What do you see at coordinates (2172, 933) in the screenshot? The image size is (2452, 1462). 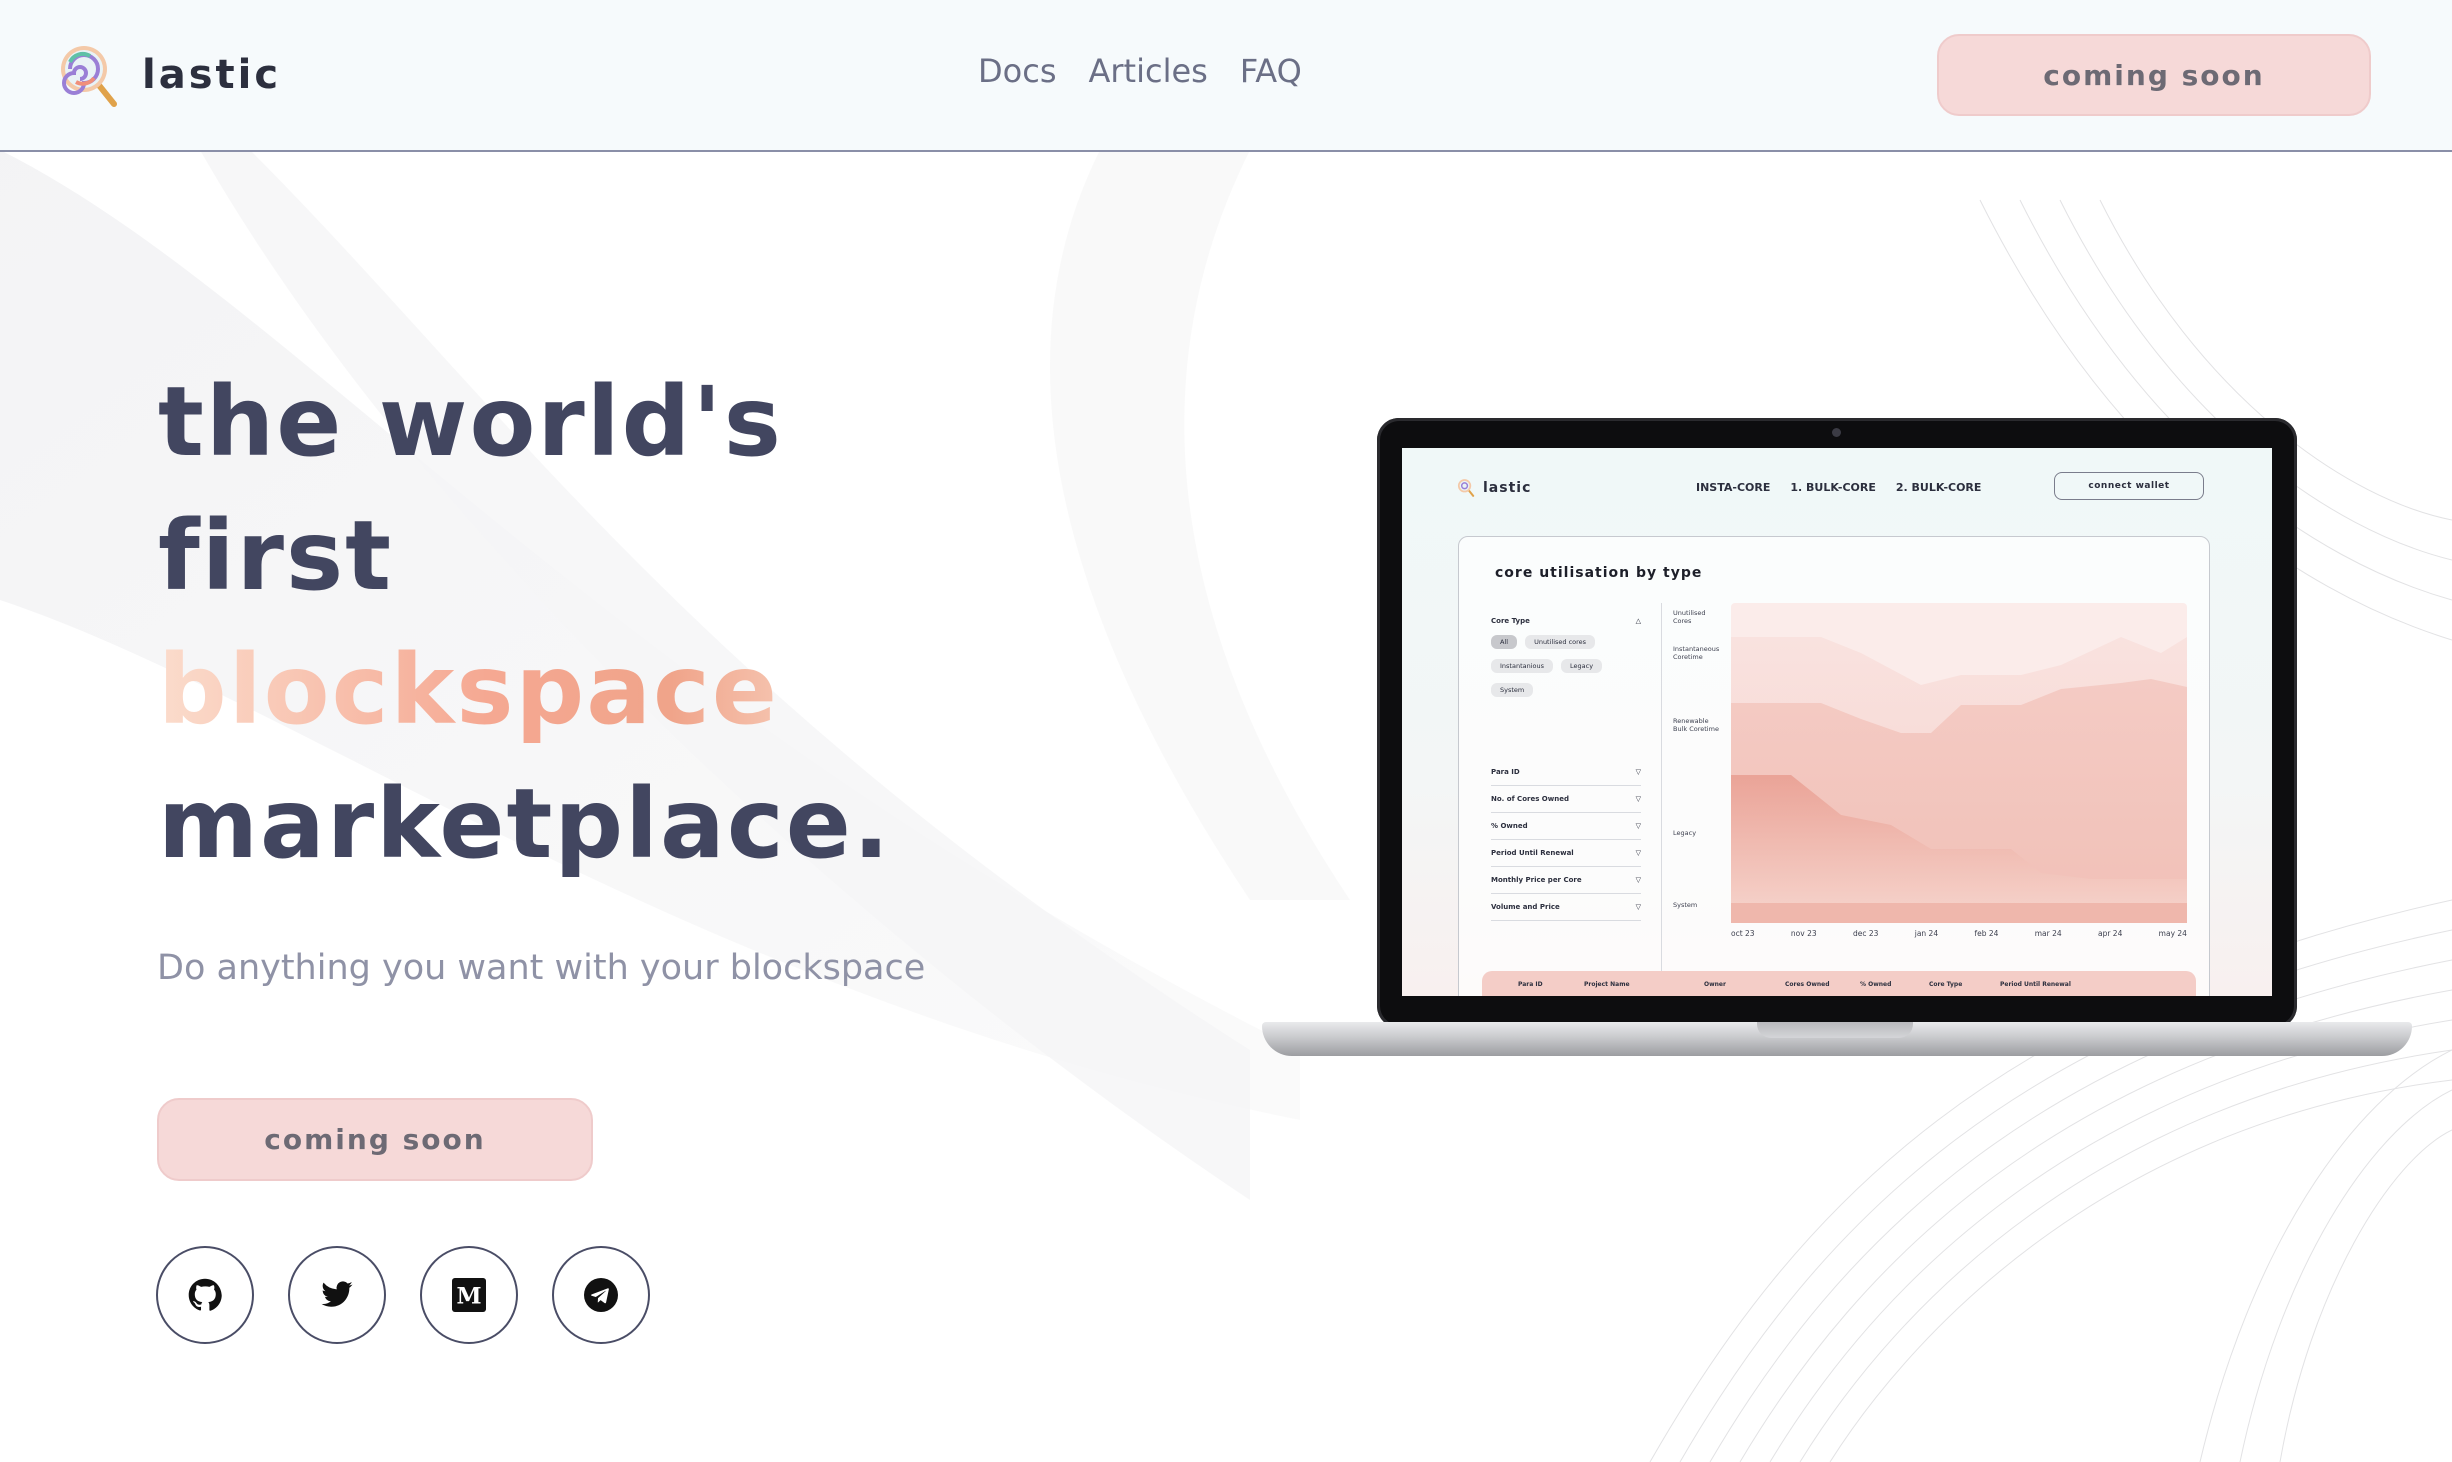 I see `mockup-x-label: may 24` at bounding box center [2172, 933].